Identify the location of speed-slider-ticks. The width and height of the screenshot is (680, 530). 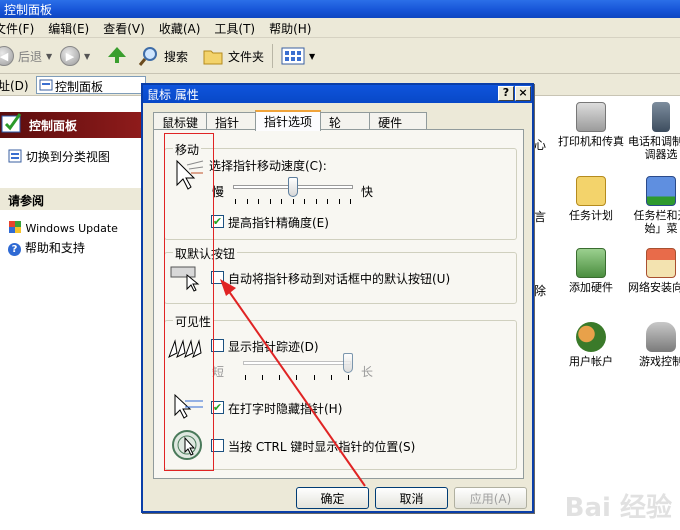
(293, 202).